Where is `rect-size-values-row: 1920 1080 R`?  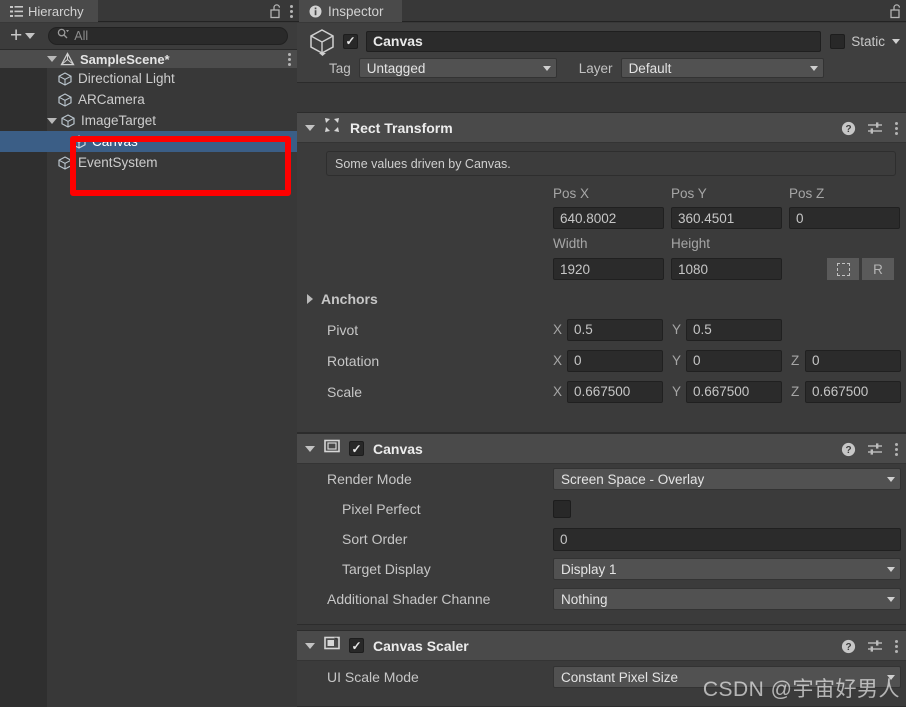
rect-size-values-row: 1920 1080 R is located at coordinates (601, 269).